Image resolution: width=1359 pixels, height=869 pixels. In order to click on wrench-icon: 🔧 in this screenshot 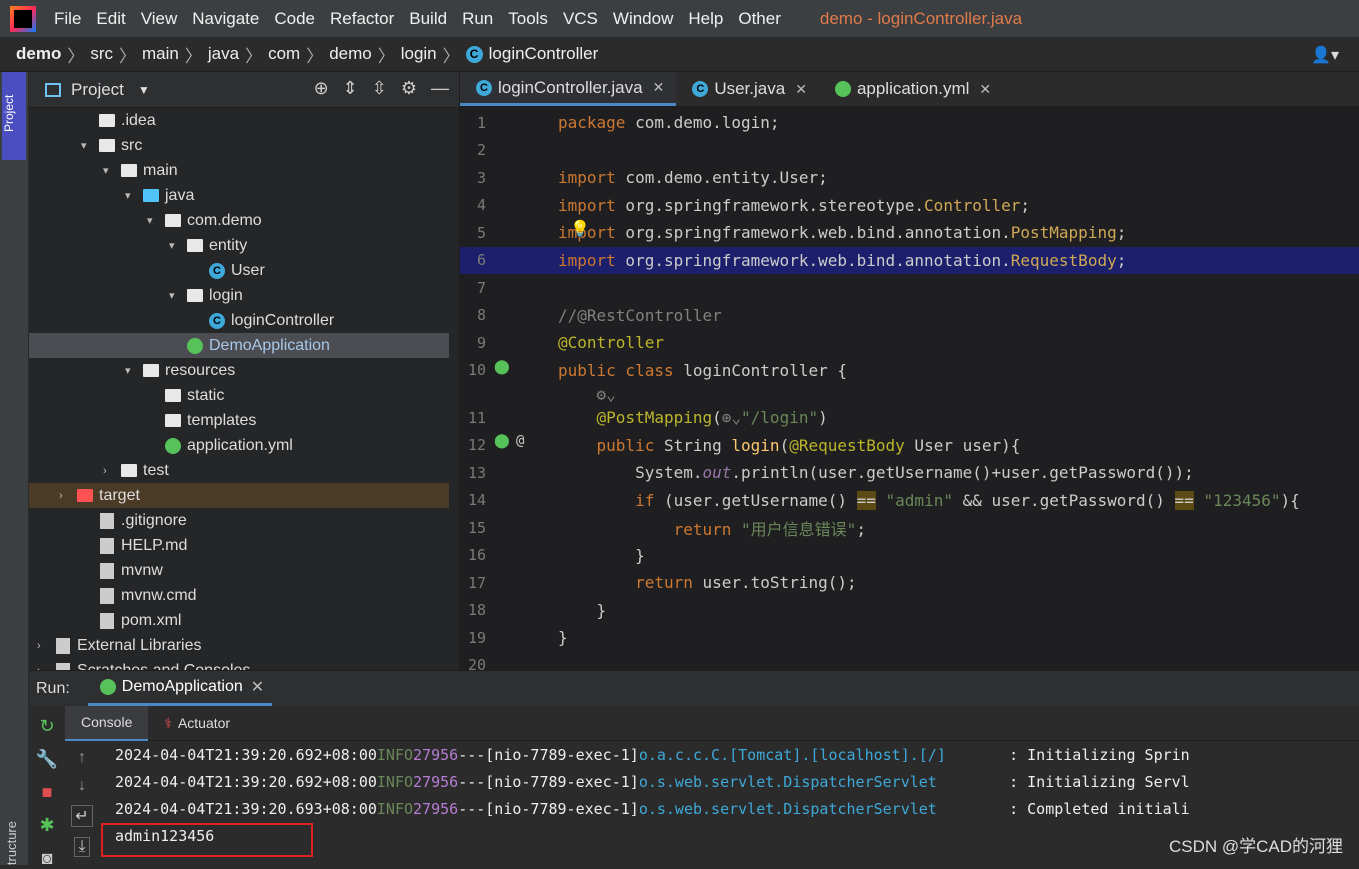, I will do `click(47, 759)`.